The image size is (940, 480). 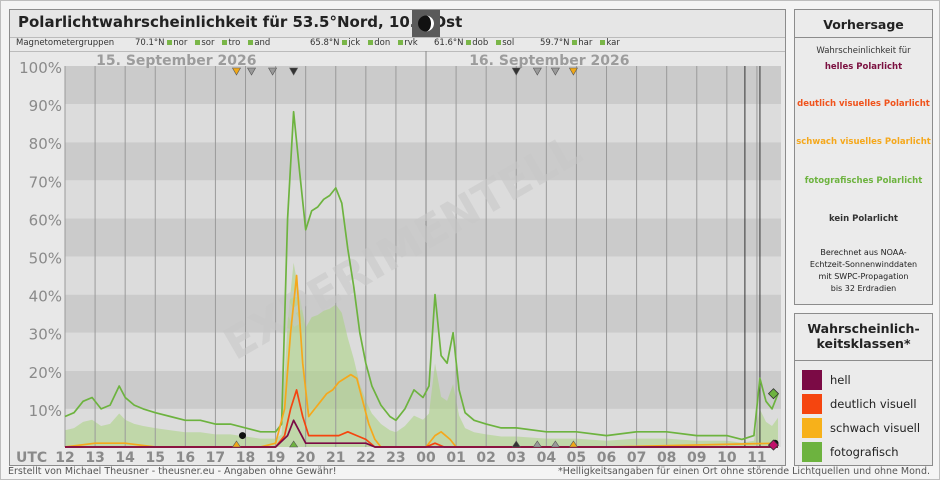 I want to click on moon-marker-icon, so click(x=242, y=436).